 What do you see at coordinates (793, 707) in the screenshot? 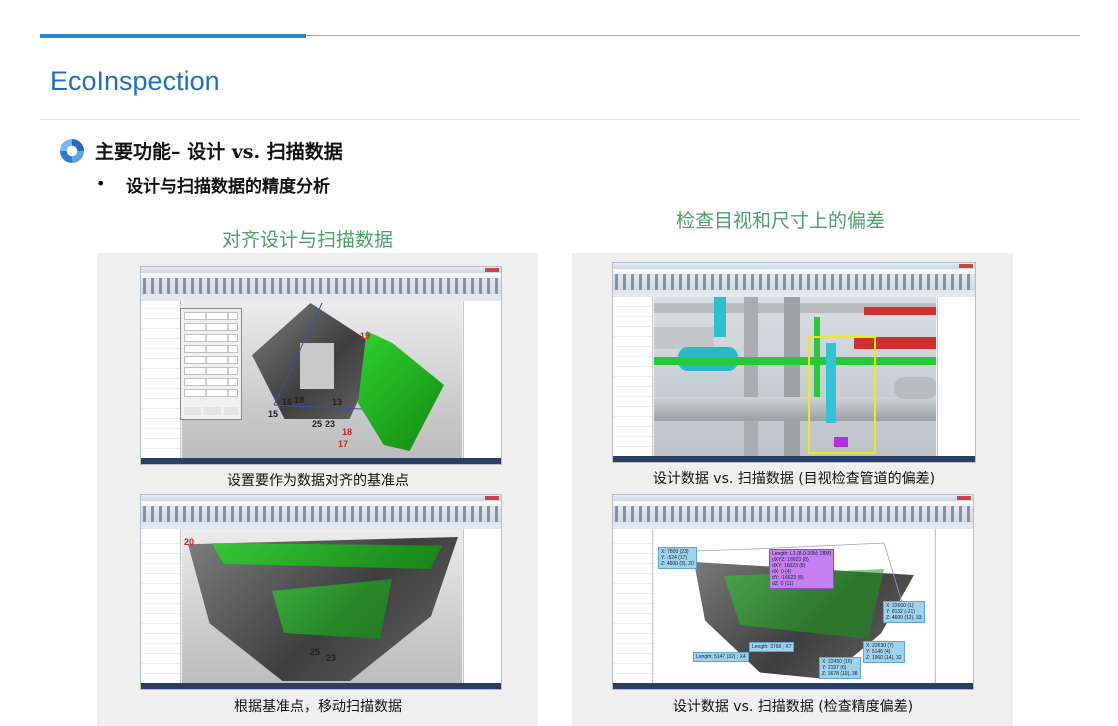
I see `screenshot-caption: 设计数据 vs. 扫描数据 (检查精度偏差)` at bounding box center [793, 707].